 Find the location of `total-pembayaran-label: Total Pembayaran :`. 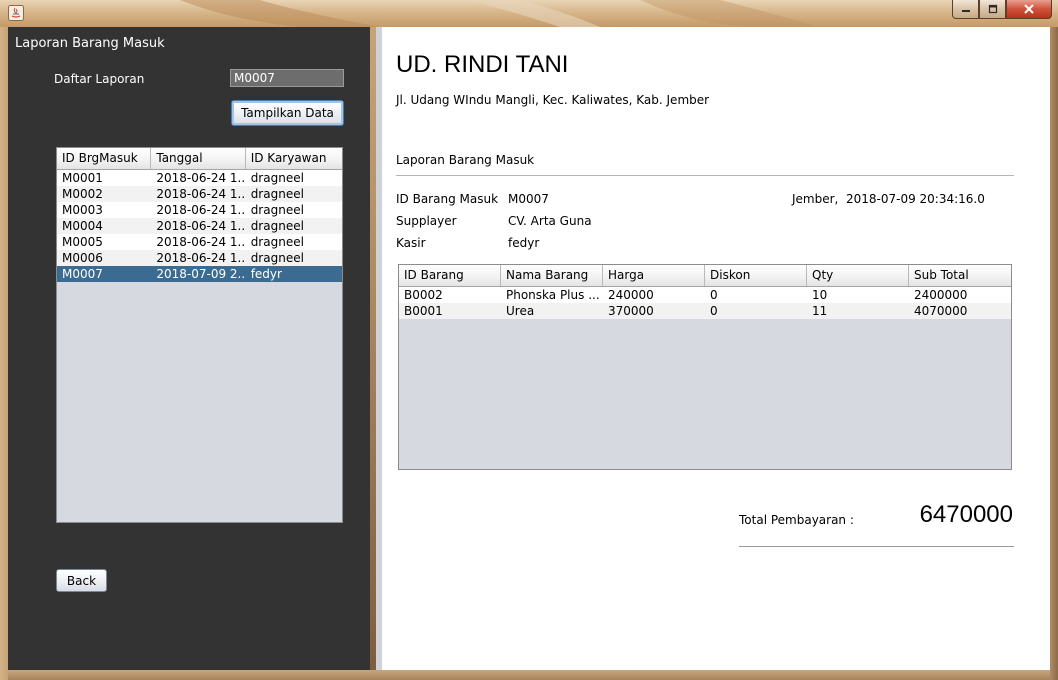

total-pembayaran-label: Total Pembayaran : is located at coordinates (796, 520).